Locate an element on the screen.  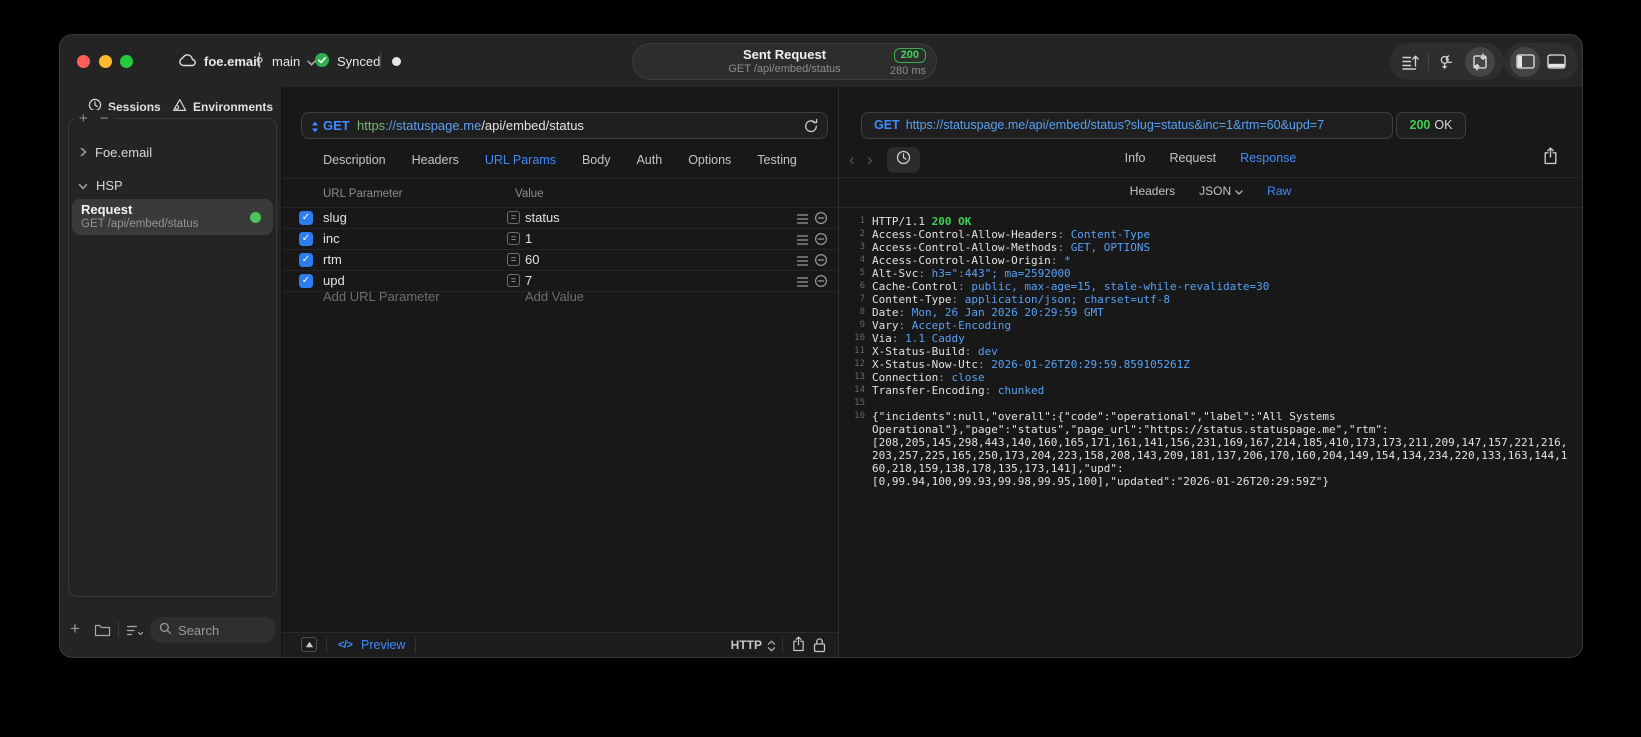
method-stepper-icon is located at coordinates (315, 129).